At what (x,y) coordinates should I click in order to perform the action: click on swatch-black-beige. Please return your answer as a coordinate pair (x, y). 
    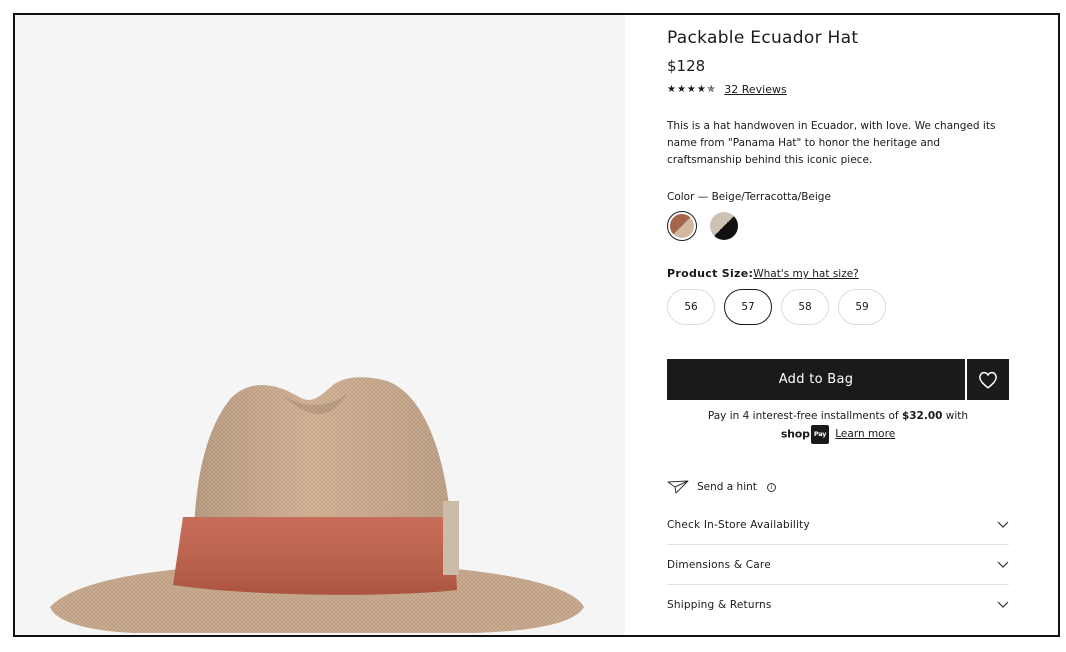
    Looking at the image, I should click on (724, 226).